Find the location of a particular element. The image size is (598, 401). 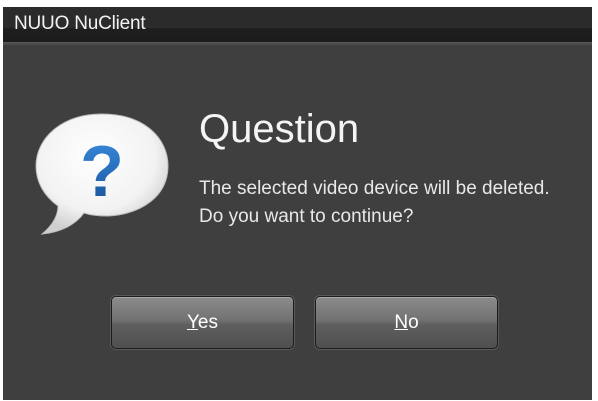

title-divider is located at coordinates (297, 44).